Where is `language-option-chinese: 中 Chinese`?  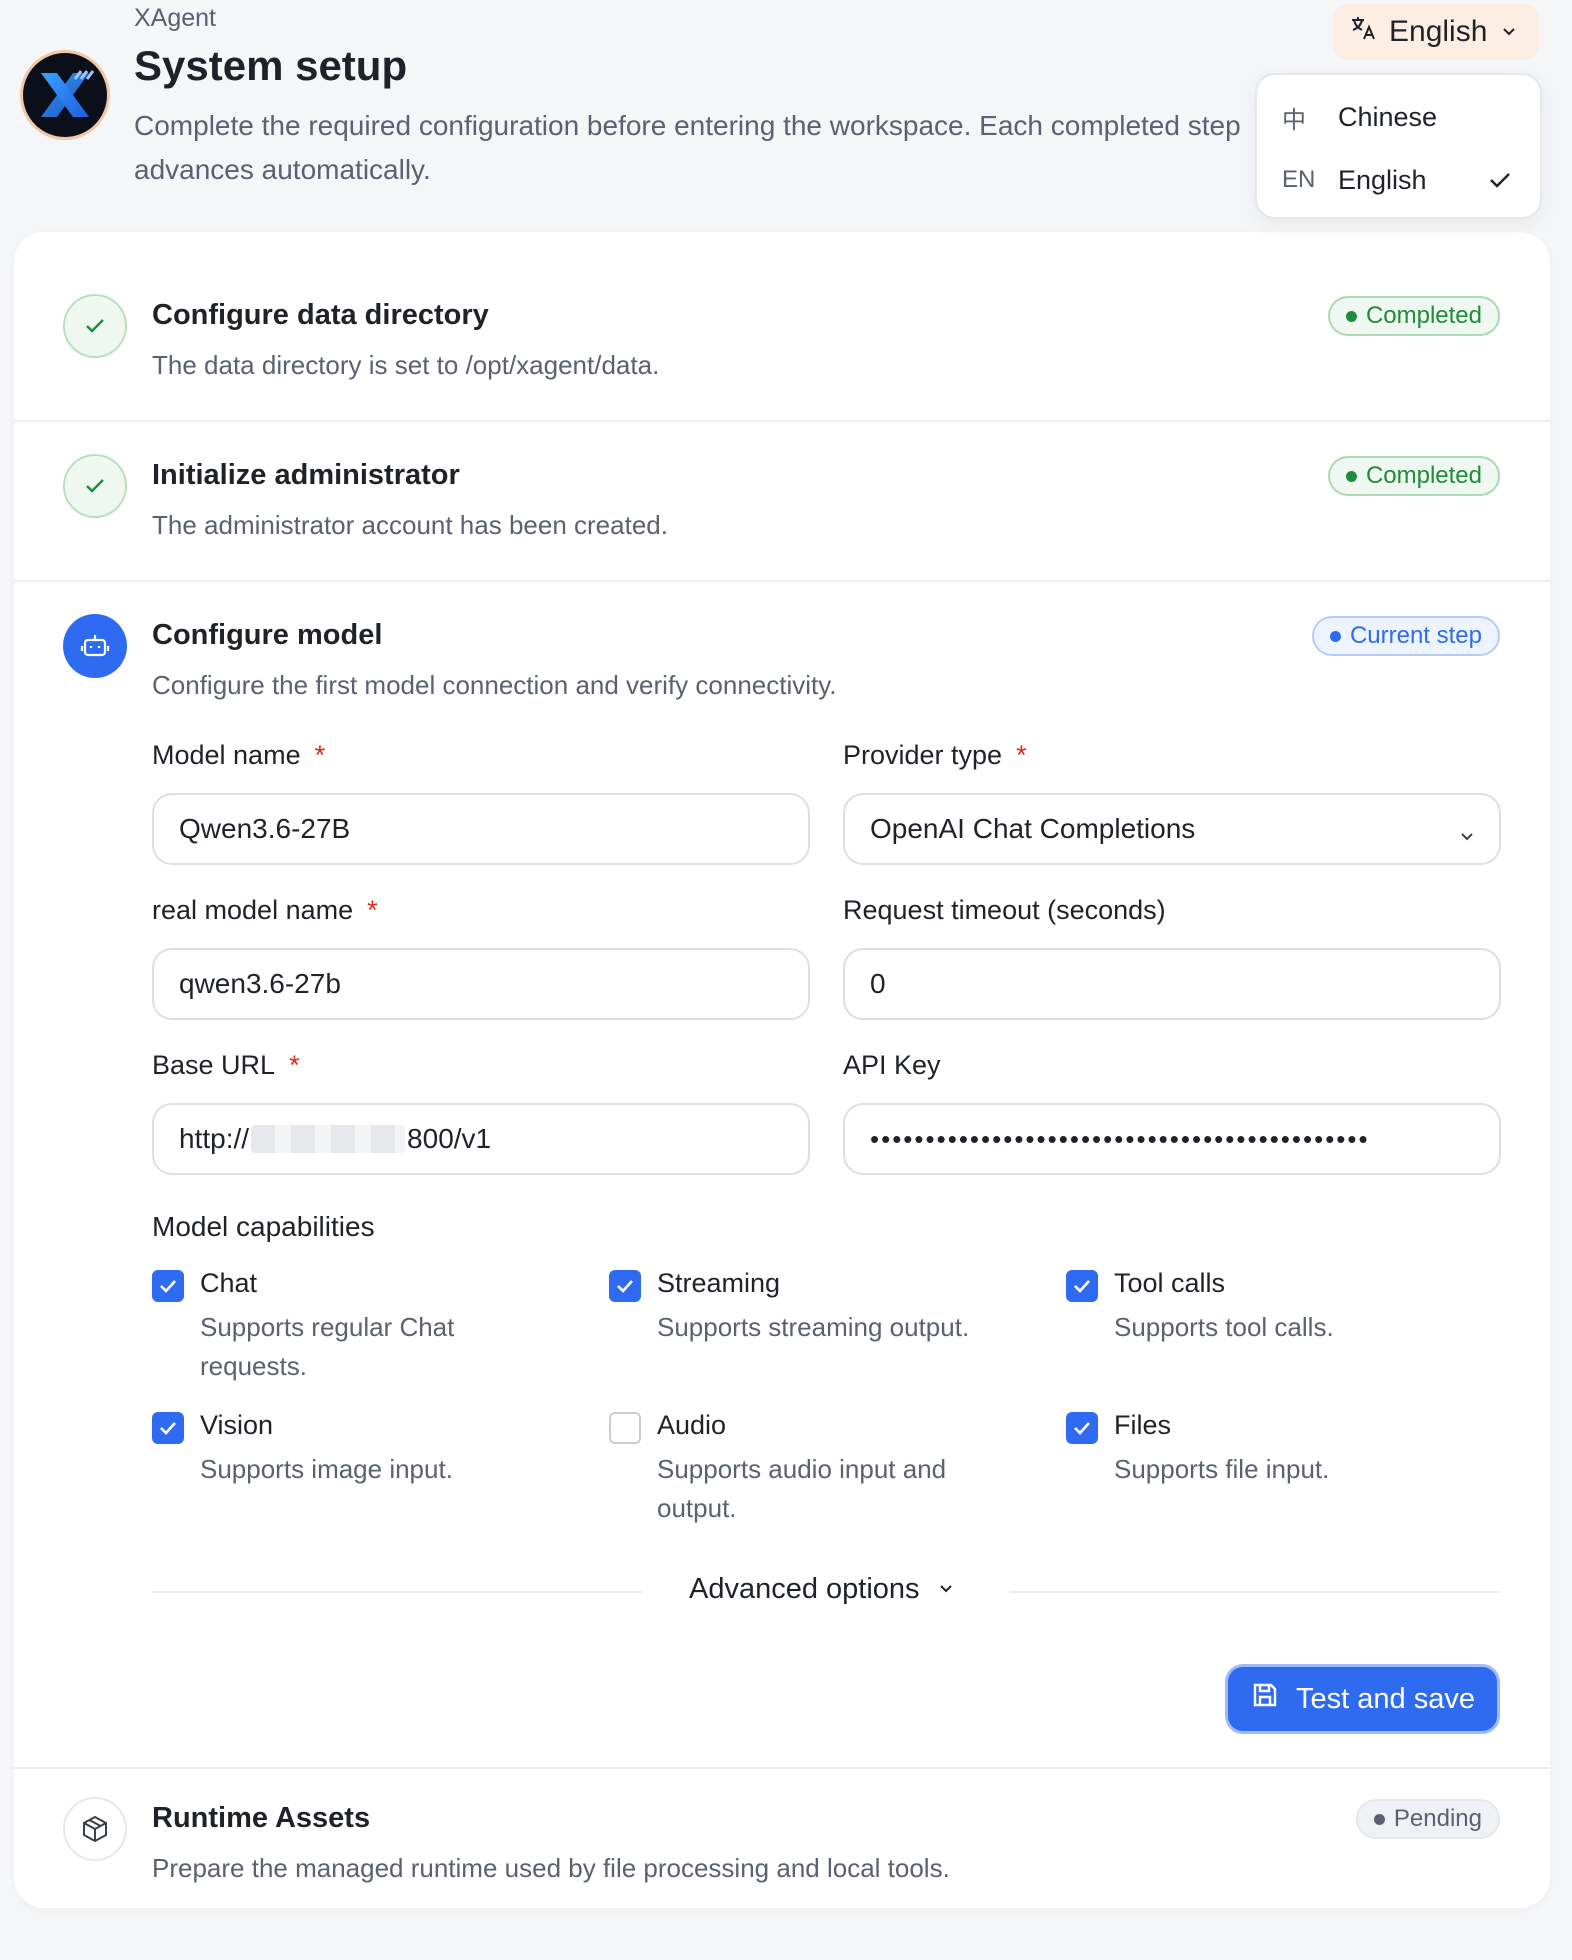
language-option-chinese: 中 Chinese is located at coordinates (1398, 117).